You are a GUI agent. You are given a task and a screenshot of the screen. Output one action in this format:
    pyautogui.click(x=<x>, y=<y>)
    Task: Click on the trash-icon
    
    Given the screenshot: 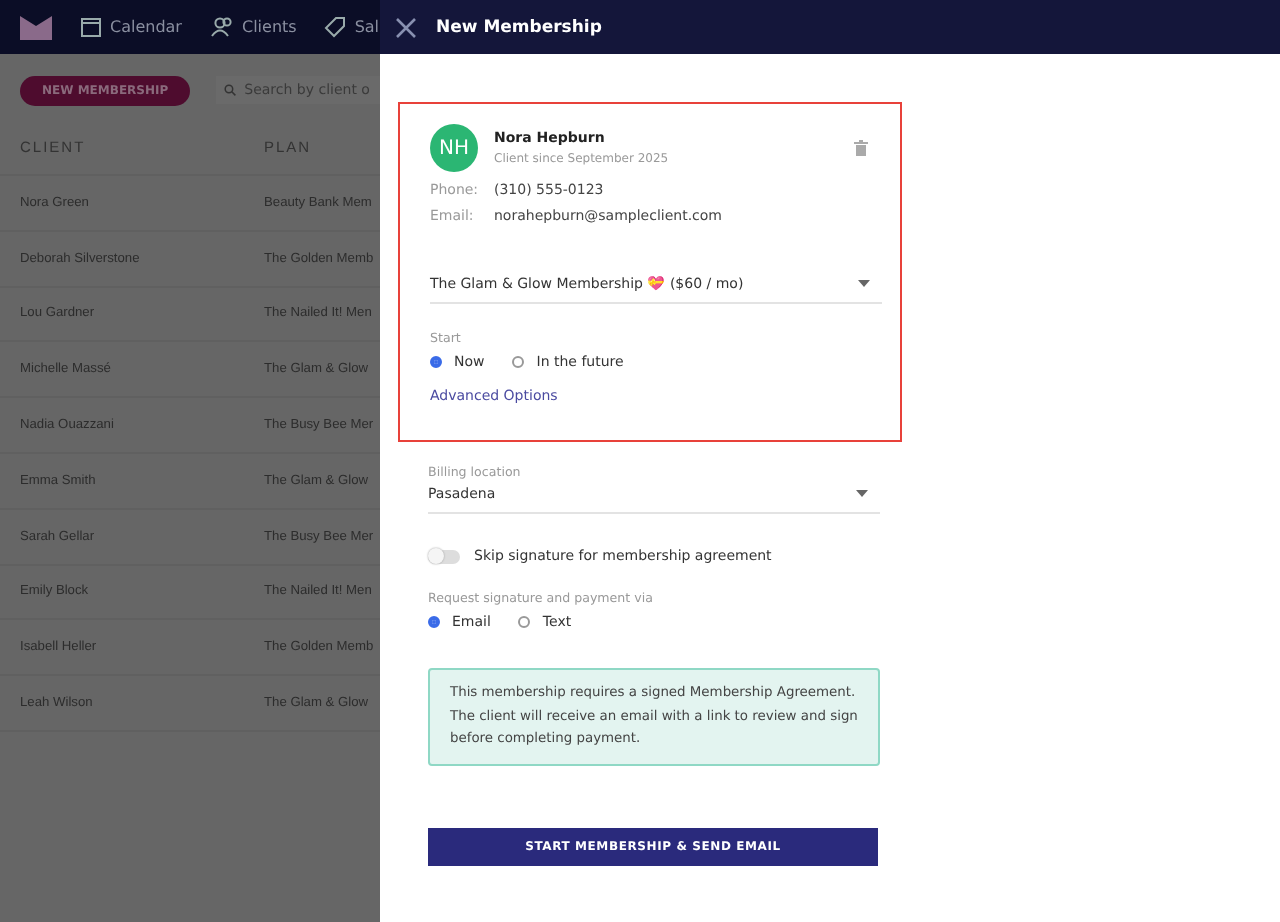 What is the action you would take?
    pyautogui.click(x=861, y=148)
    